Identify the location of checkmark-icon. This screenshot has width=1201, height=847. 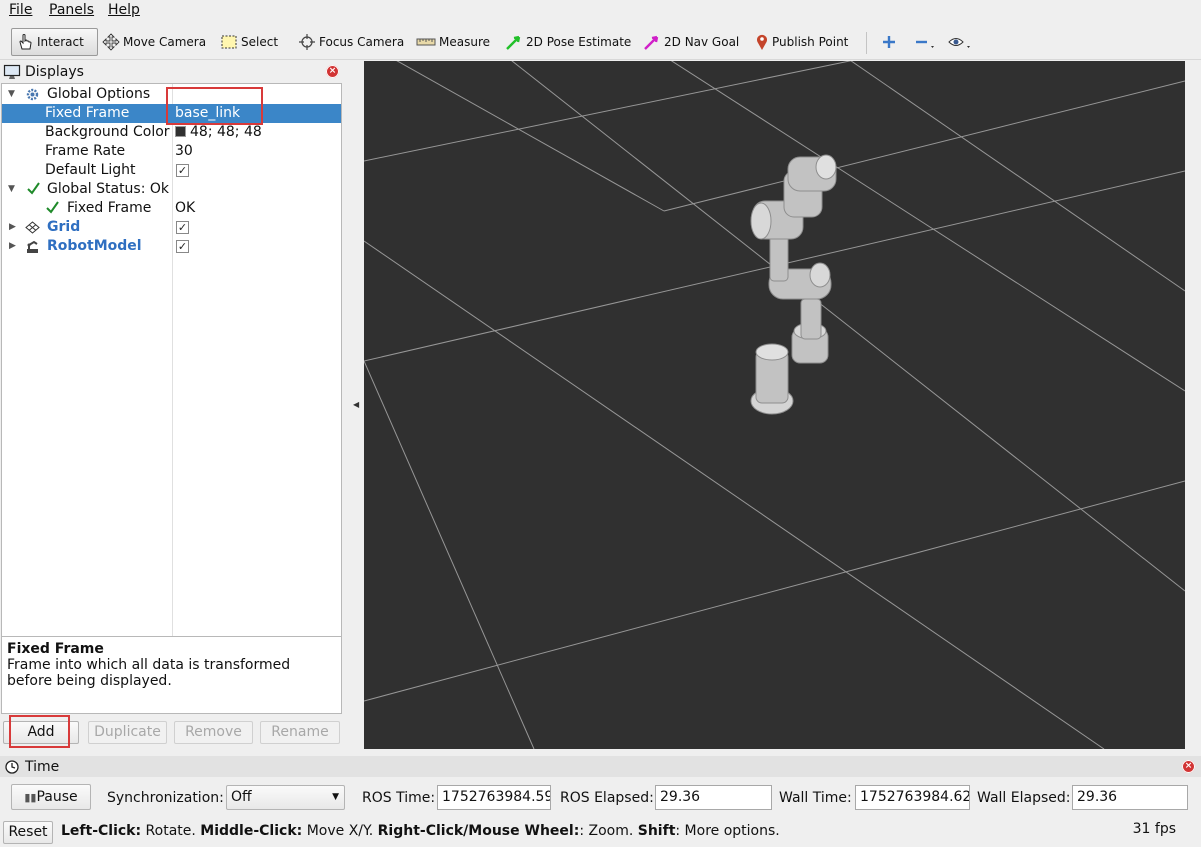
(52, 207).